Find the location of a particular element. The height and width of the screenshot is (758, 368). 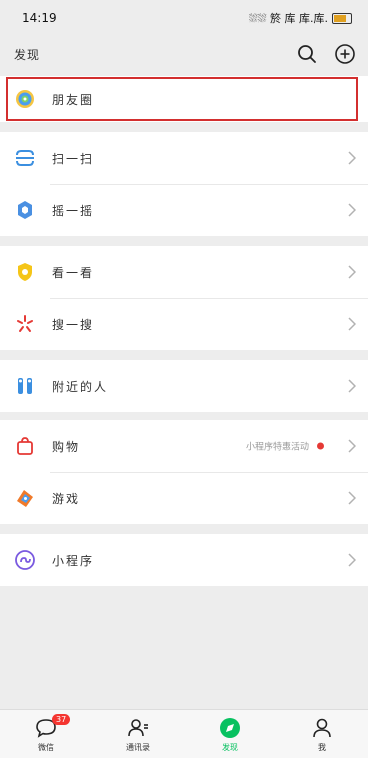

menu-item-top-stories: 看一看 is located at coordinates (184, 272).